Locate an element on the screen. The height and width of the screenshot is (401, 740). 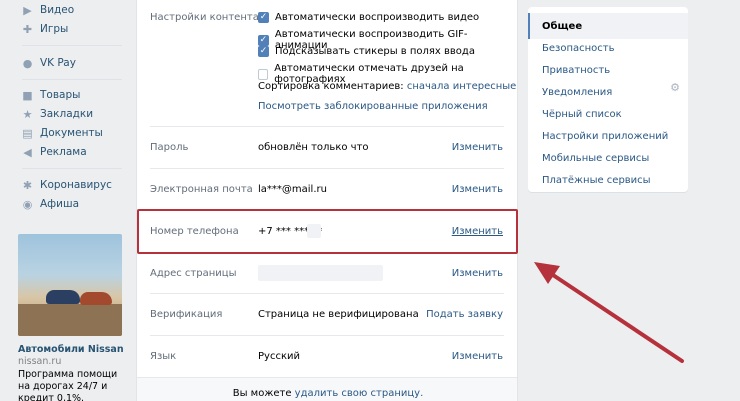
phone-change-link: Изменить is located at coordinates (477, 231).